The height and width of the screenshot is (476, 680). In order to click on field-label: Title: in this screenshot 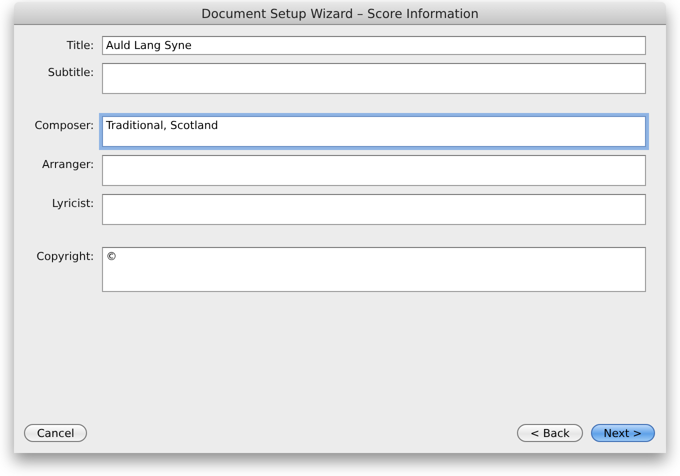, I will do `click(80, 45)`.